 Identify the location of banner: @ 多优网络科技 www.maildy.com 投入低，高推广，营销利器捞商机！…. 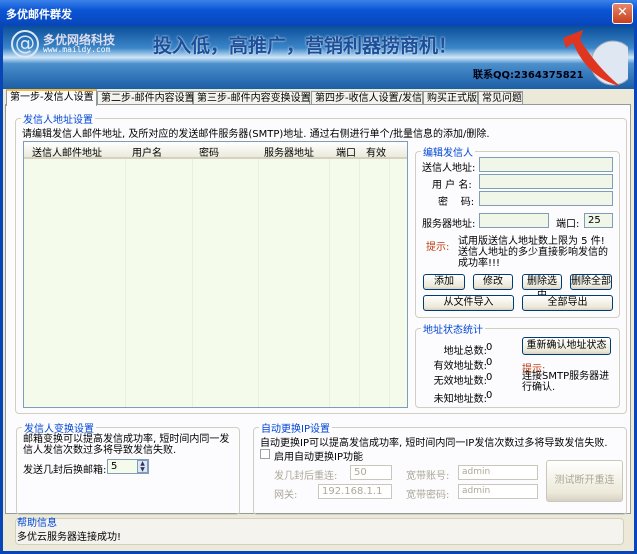
(318, 57).